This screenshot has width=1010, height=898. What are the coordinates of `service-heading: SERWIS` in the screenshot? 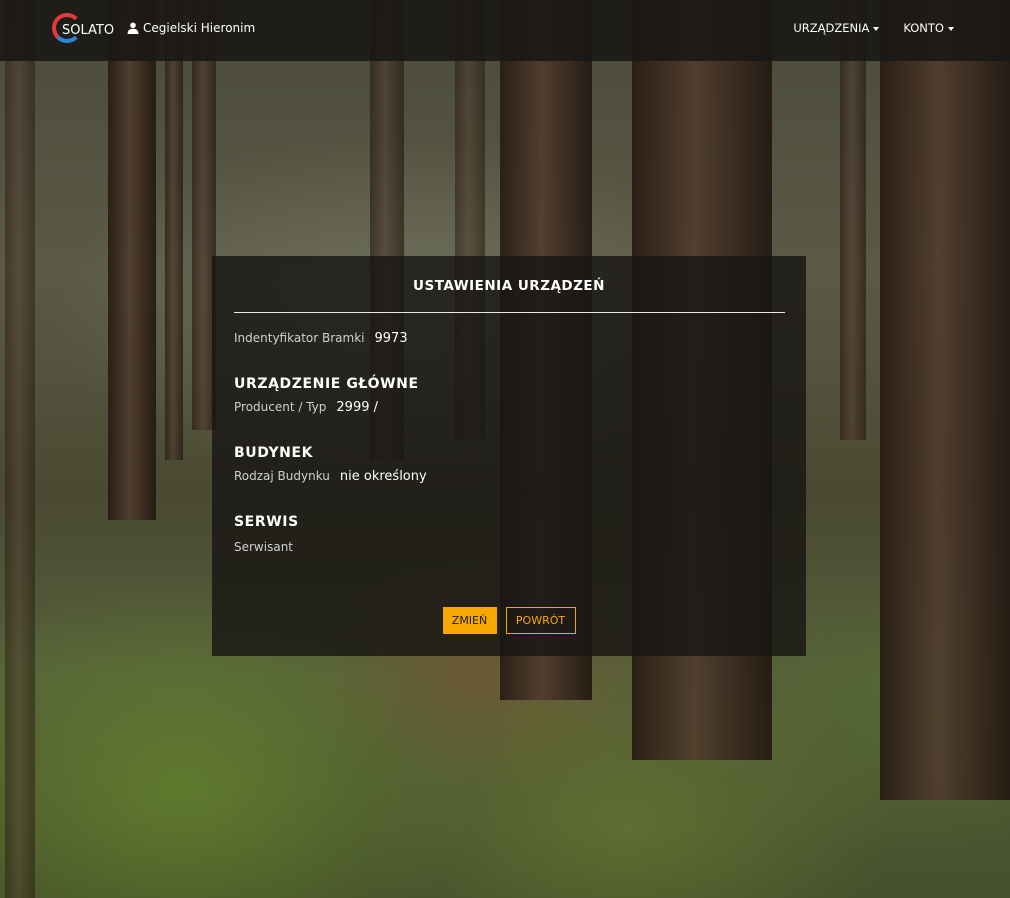 It's located at (266, 522).